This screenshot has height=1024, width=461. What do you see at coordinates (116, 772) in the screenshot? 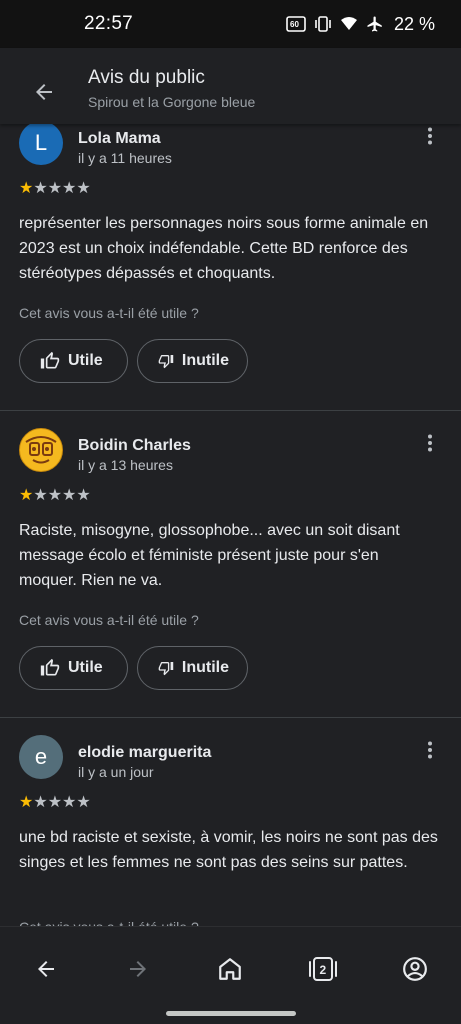
I see `review-time: il y a un jour` at bounding box center [116, 772].